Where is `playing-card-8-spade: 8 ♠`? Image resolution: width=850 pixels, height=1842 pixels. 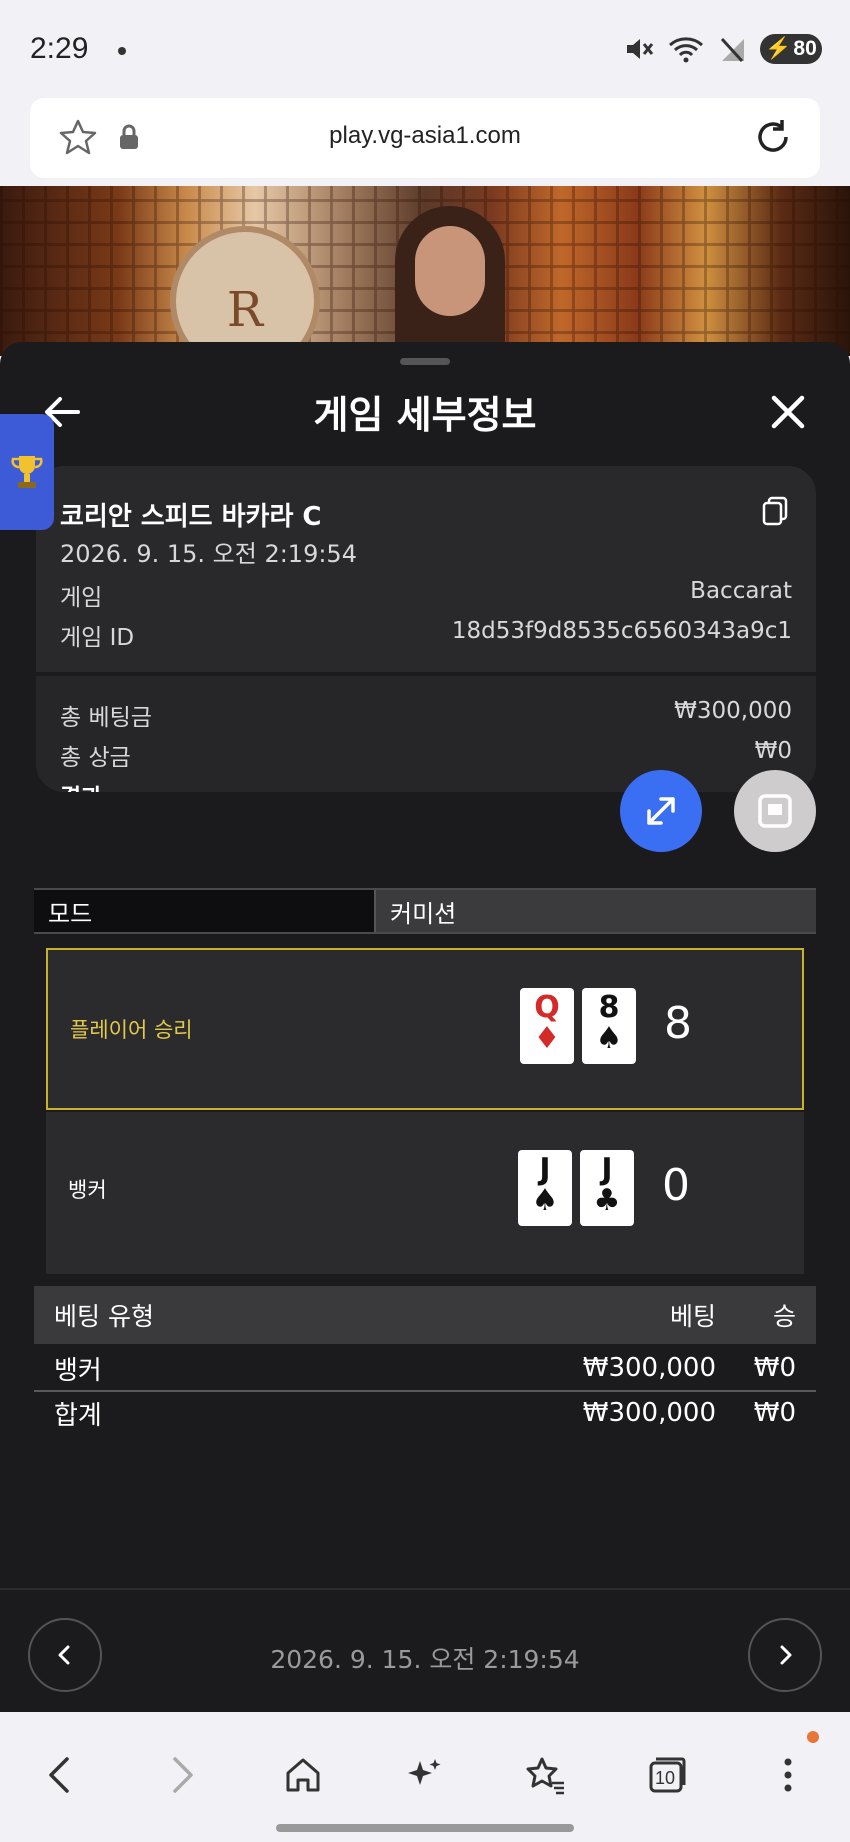
playing-card-8-spade: 8 ♠ is located at coordinates (609, 1026).